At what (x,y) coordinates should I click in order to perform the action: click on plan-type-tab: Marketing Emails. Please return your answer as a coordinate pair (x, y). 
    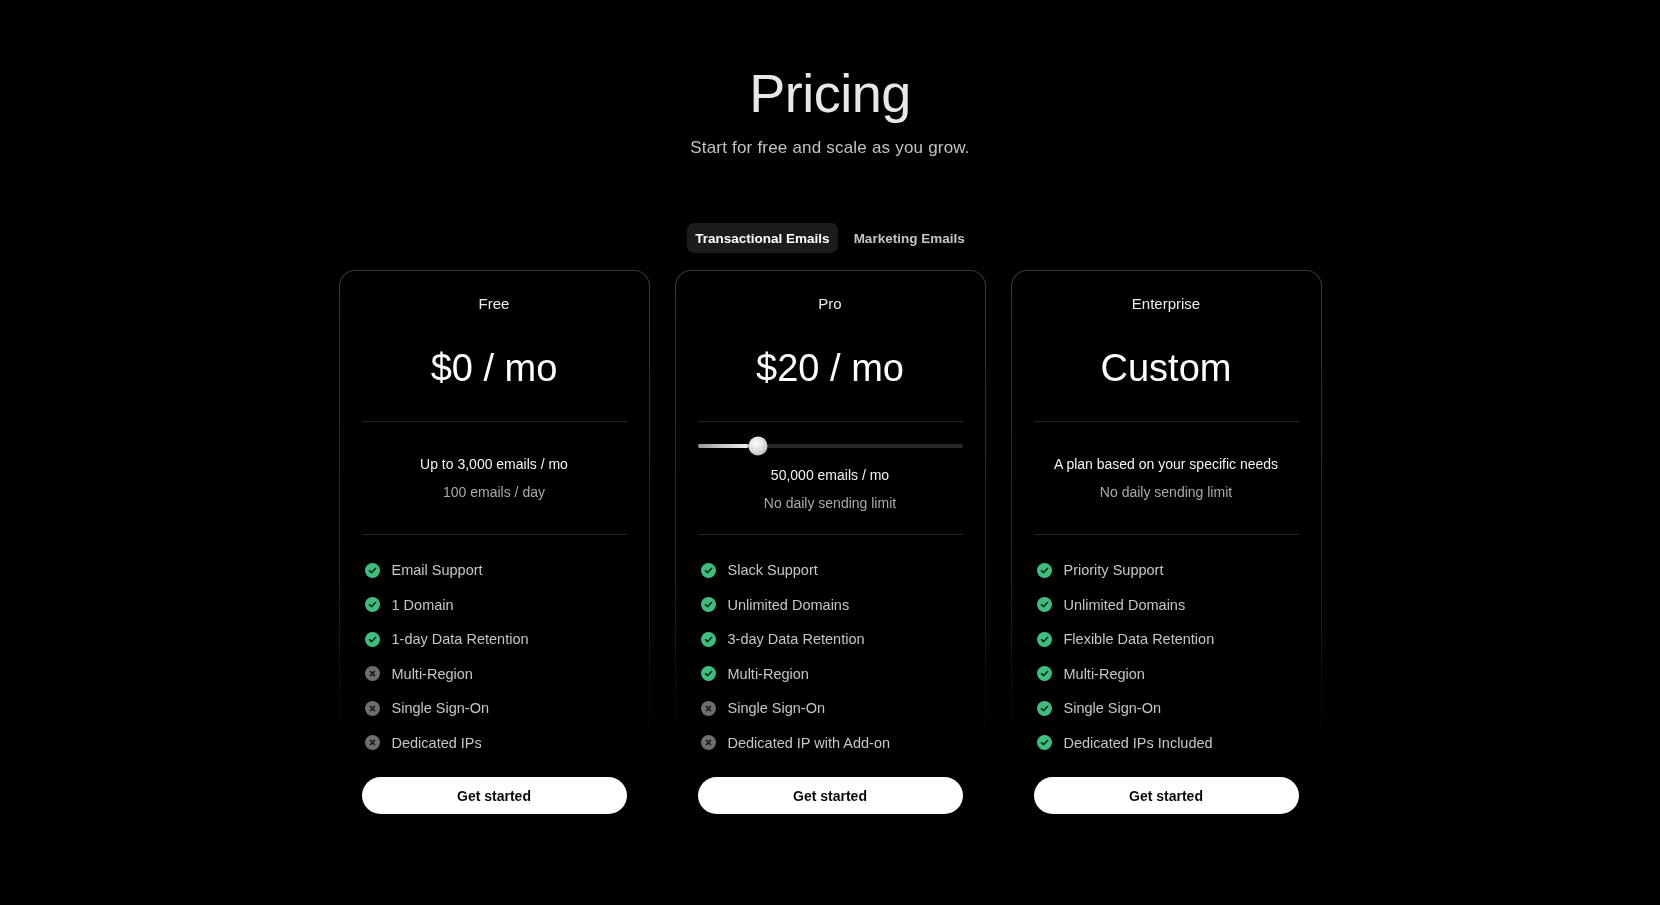
    Looking at the image, I should click on (909, 238).